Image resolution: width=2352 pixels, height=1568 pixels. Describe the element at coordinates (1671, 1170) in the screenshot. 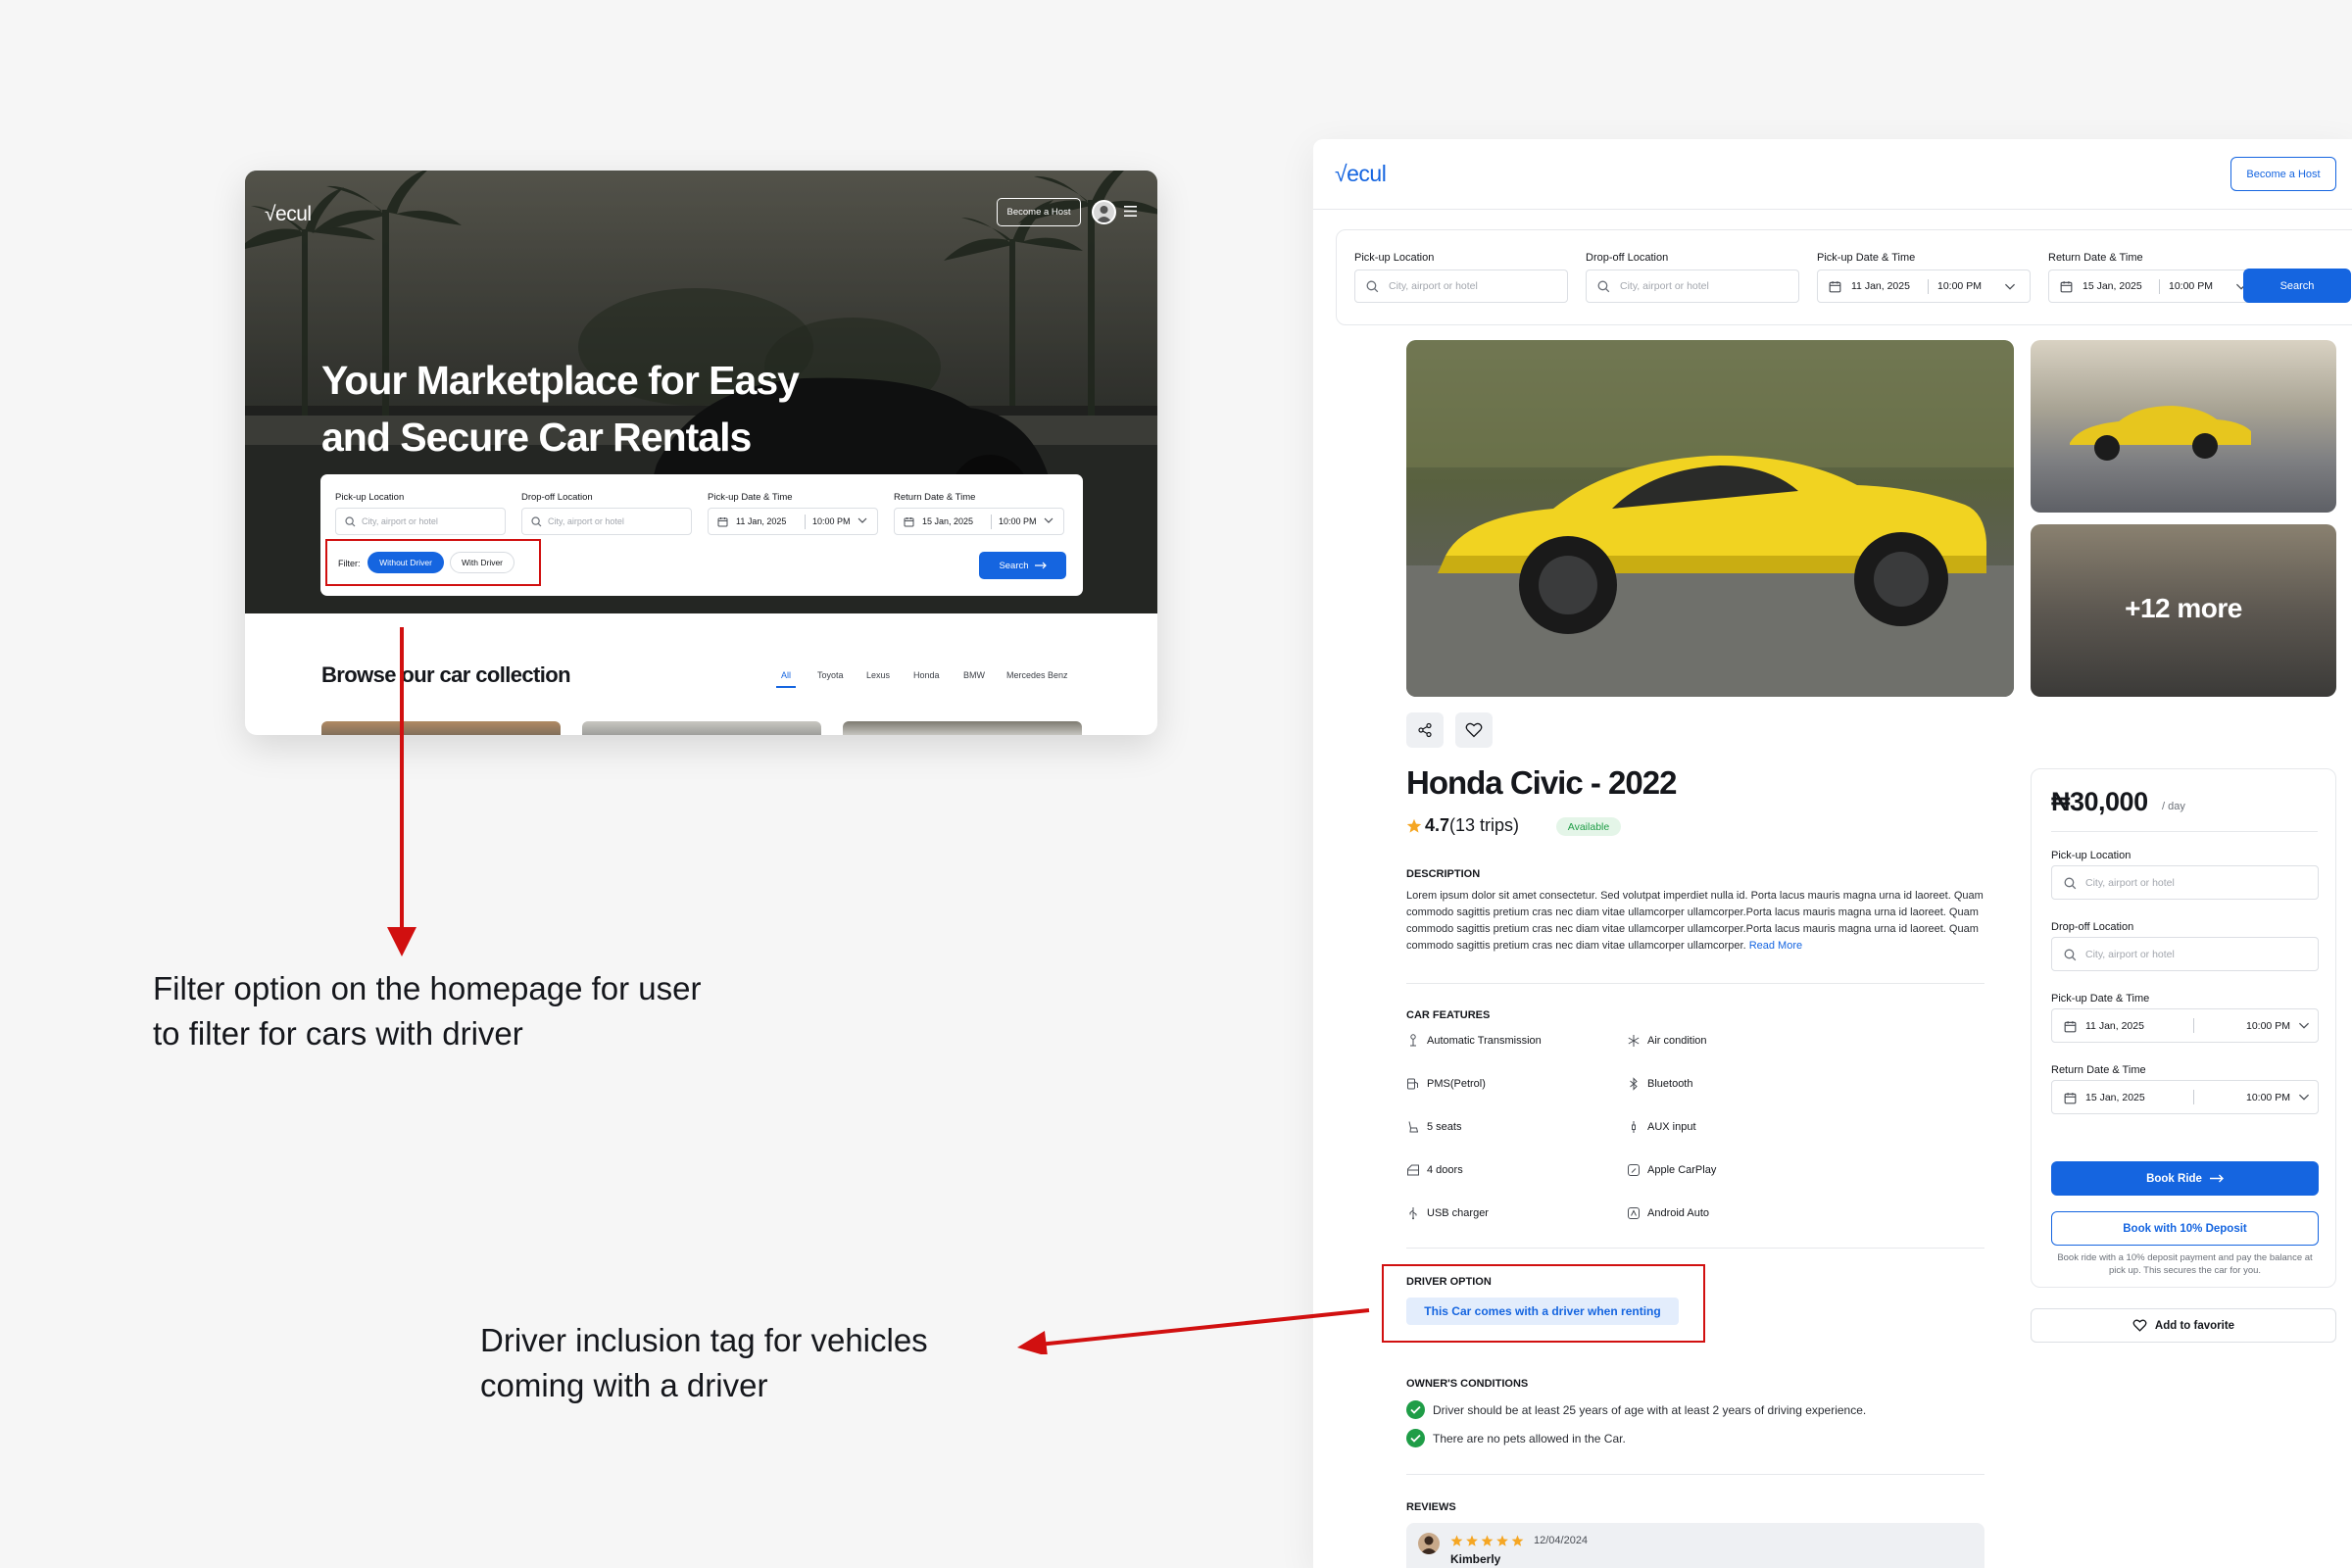

I see `feature-item: Apple CarPlay` at that location.